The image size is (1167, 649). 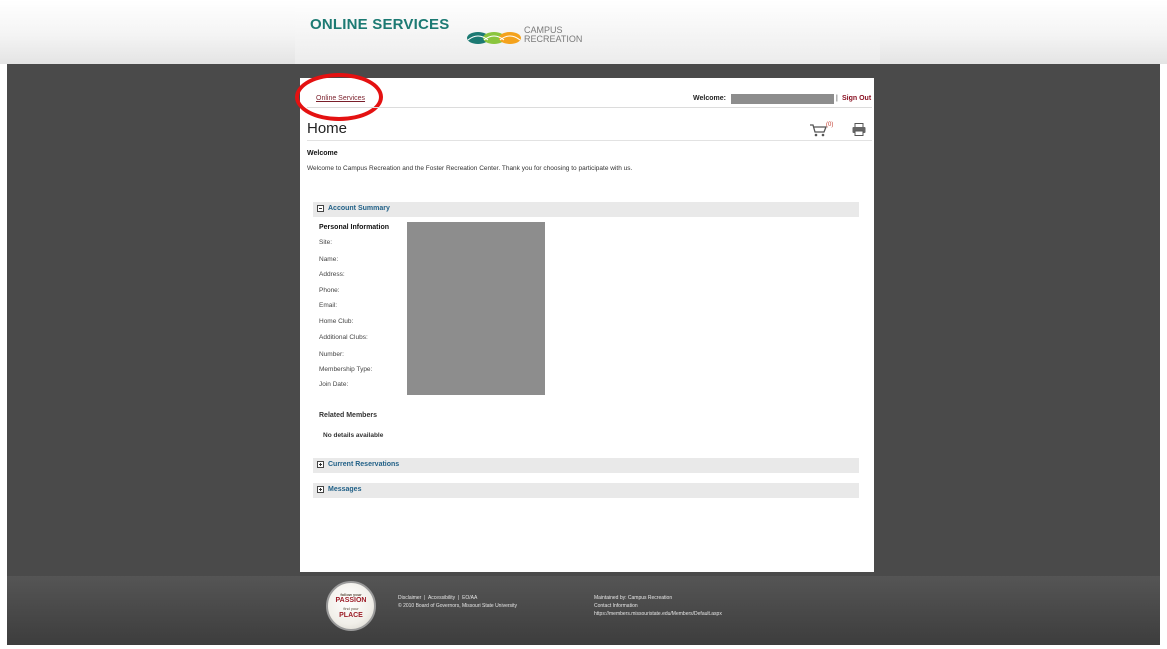 What do you see at coordinates (553, 39) in the screenshot?
I see `logo-line-2: RECREATION` at bounding box center [553, 39].